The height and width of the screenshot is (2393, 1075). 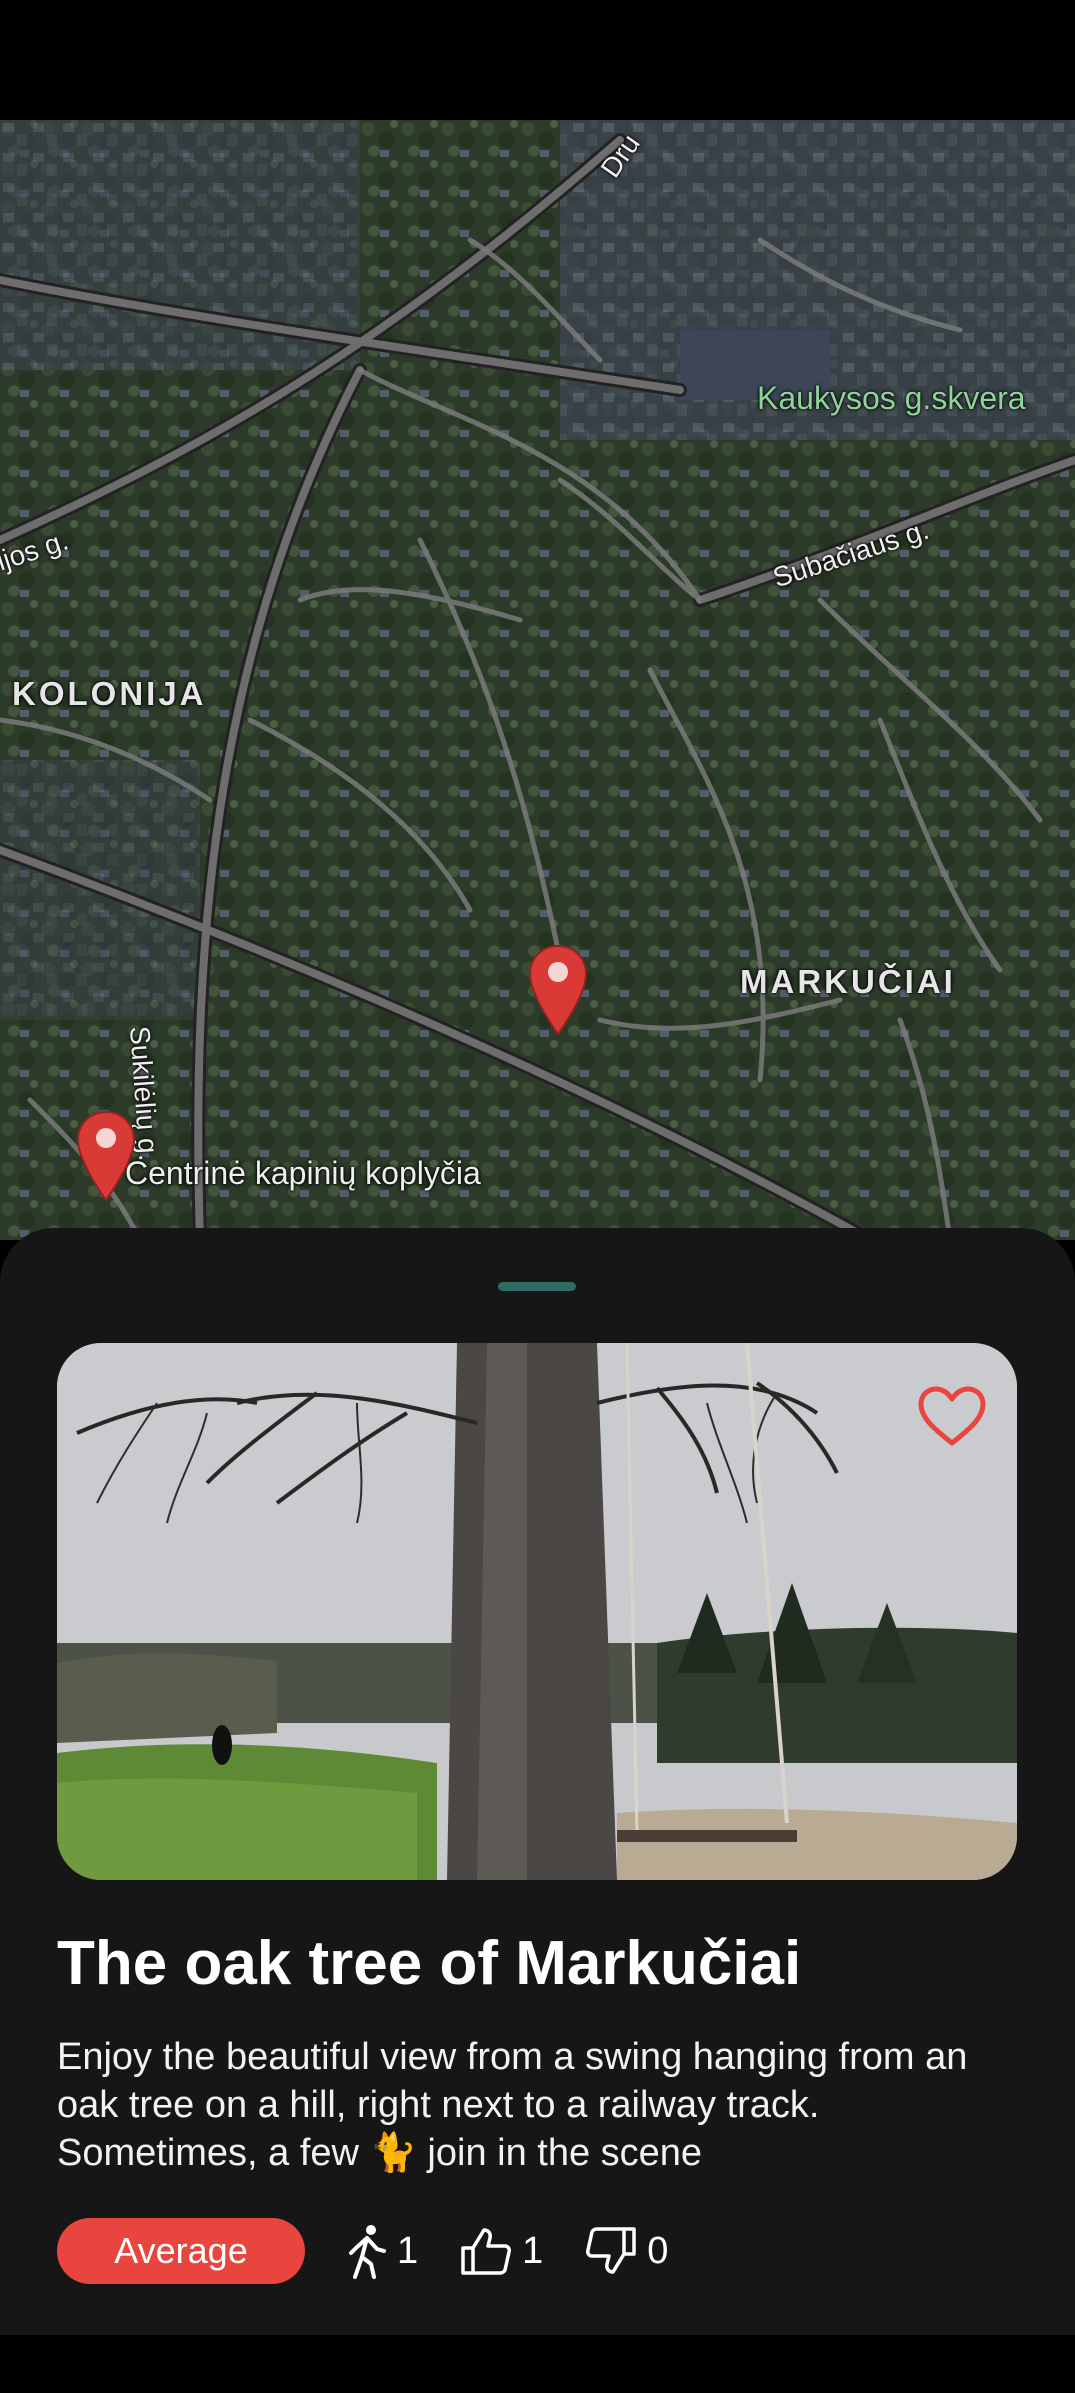 What do you see at coordinates (486, 2251) in the screenshot?
I see `thumbs-up-icon` at bounding box center [486, 2251].